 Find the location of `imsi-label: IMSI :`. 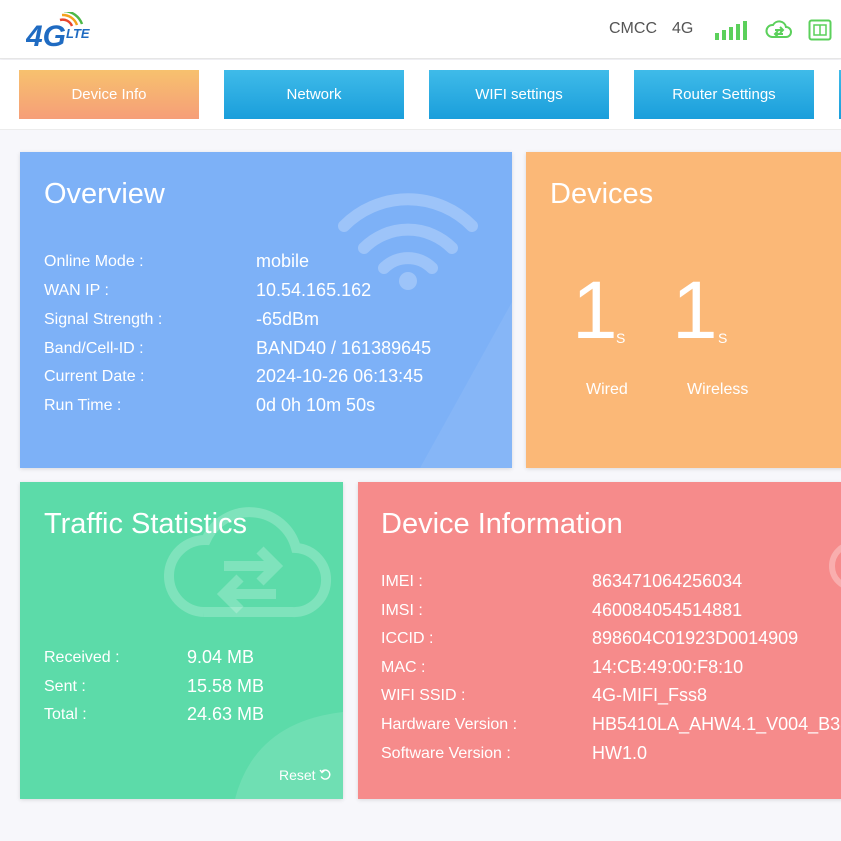

imsi-label: IMSI : is located at coordinates (402, 610).